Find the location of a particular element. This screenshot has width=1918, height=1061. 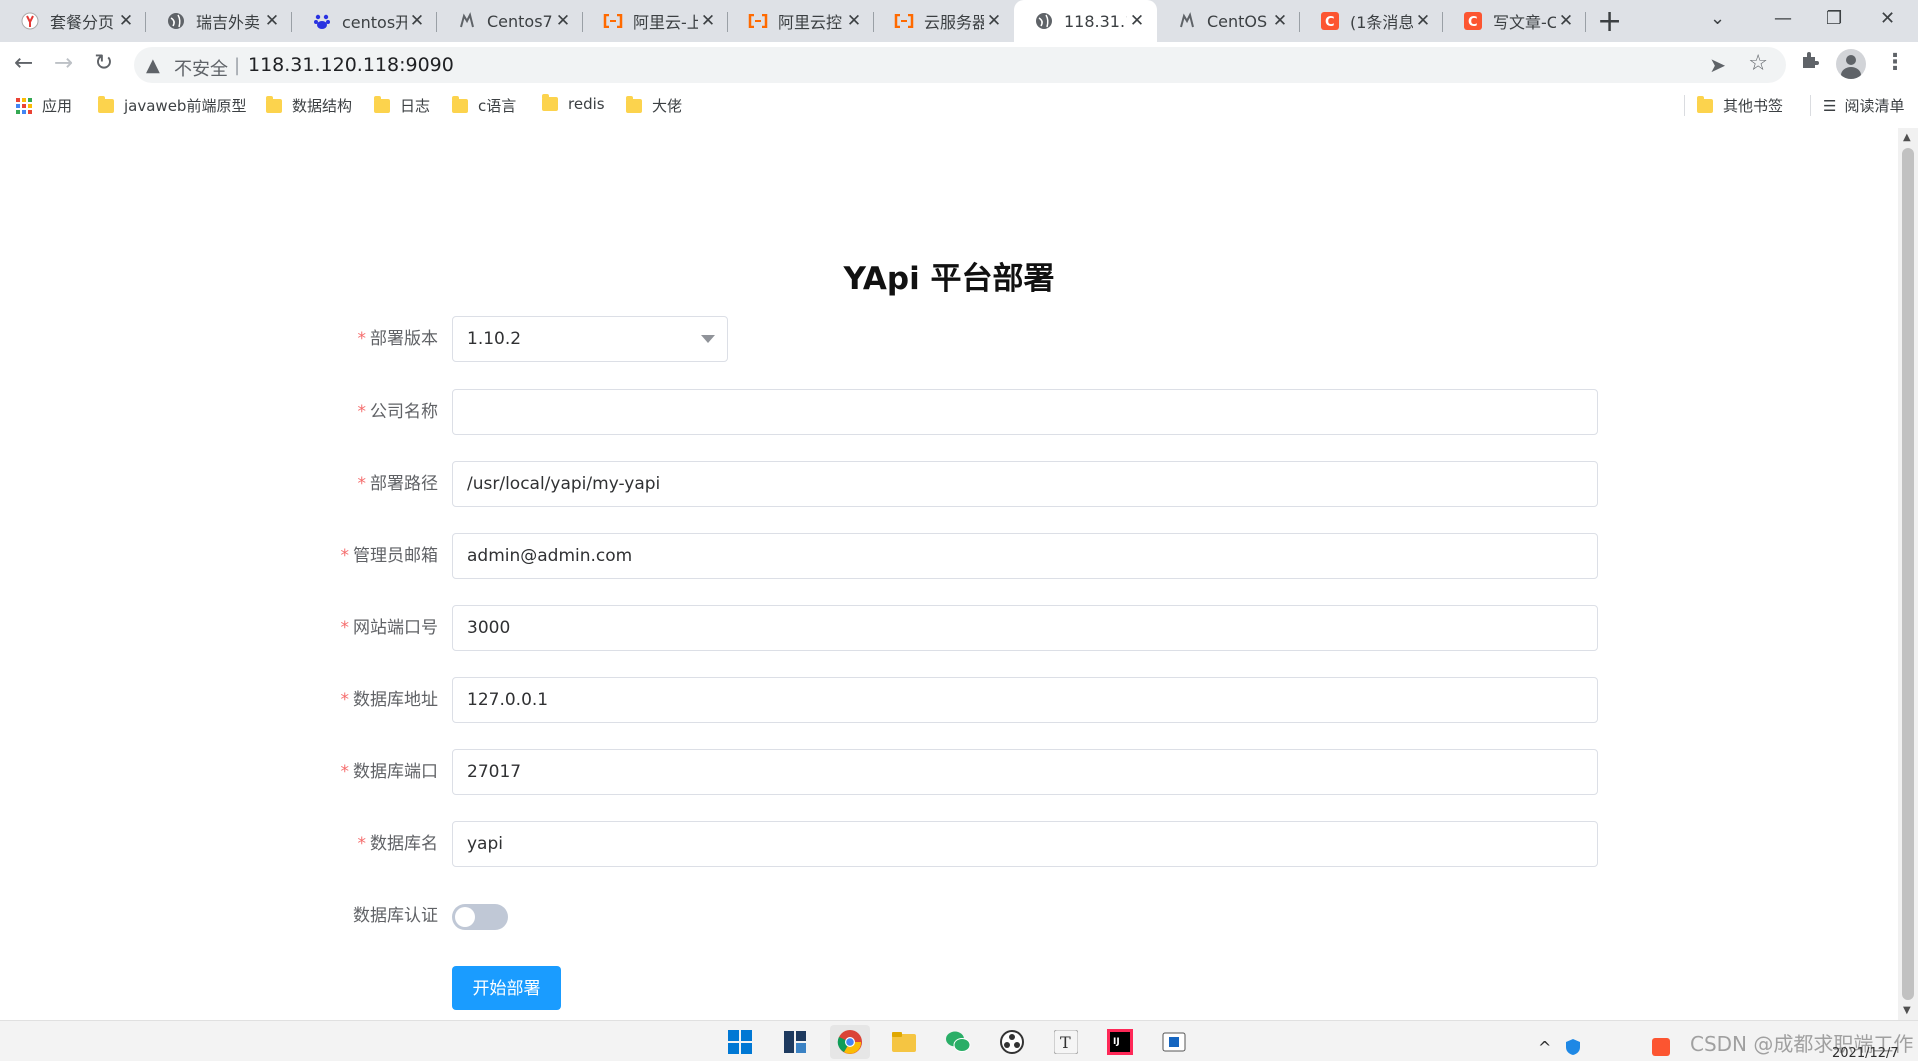

extensions-icon is located at coordinates (1810, 63).